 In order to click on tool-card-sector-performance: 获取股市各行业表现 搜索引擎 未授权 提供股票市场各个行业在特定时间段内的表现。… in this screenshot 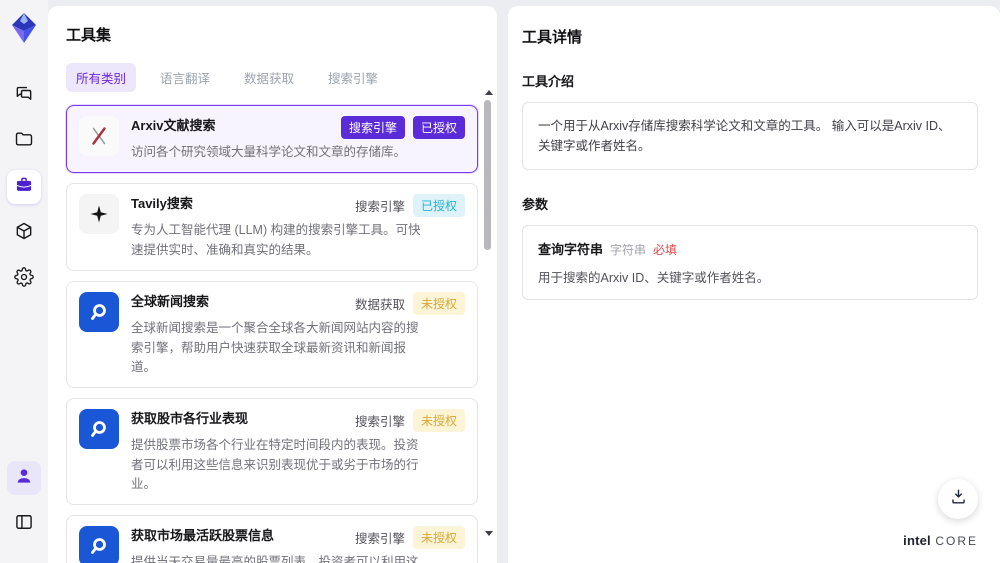, I will do `click(272, 452)`.